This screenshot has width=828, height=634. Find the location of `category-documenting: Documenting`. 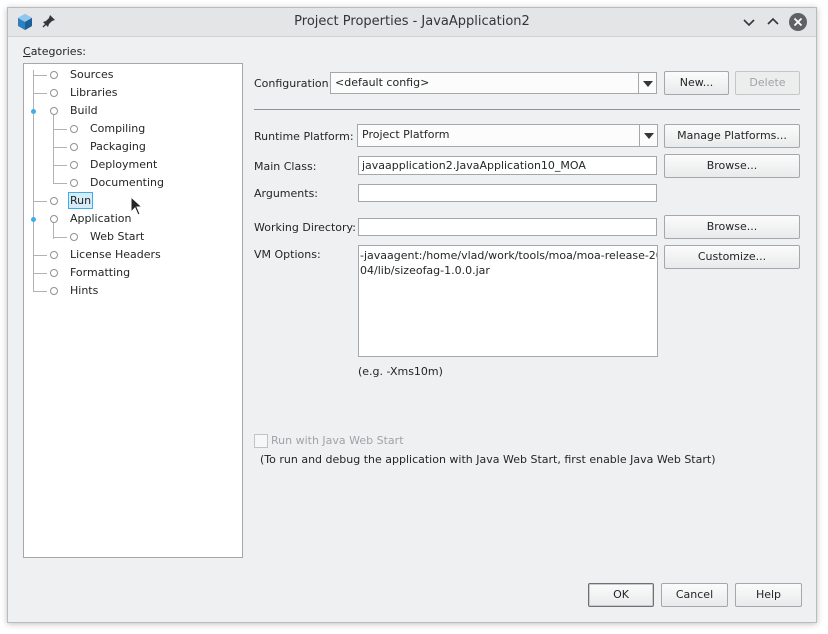

category-documenting: Documenting is located at coordinates (127, 182).